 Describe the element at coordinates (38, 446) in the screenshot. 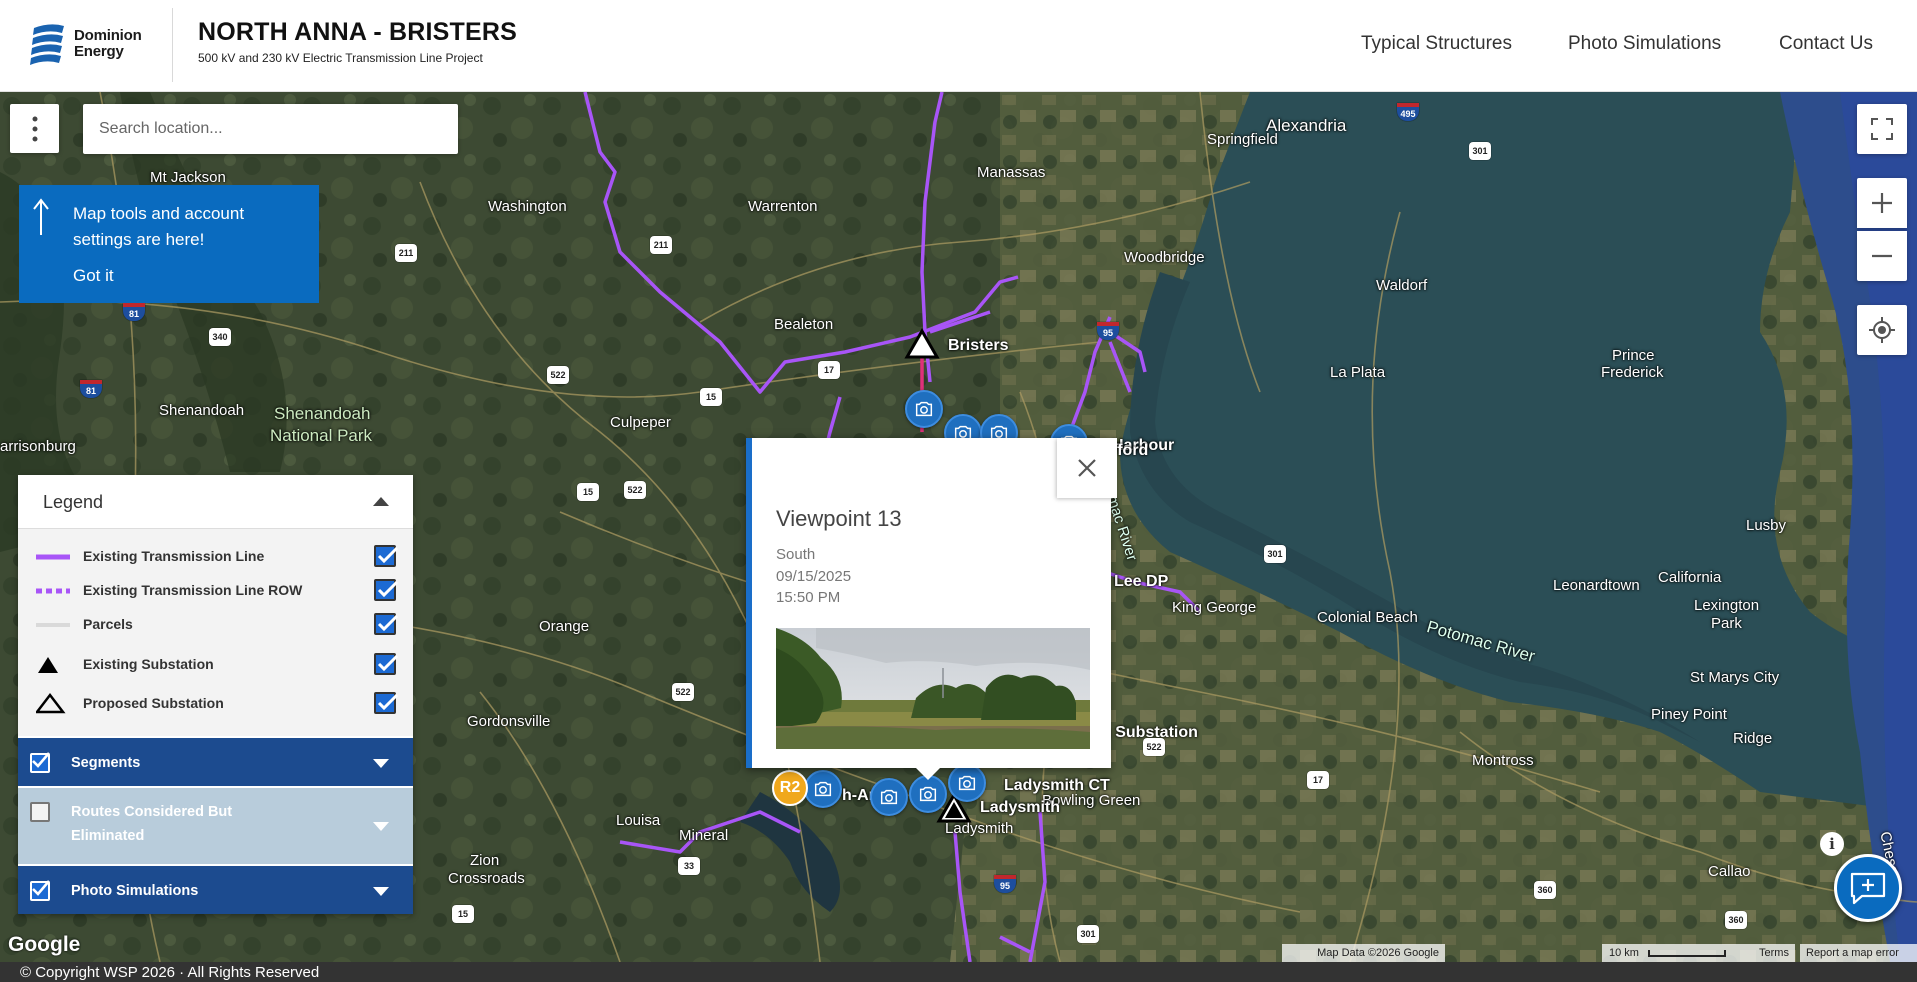

I see `place-label: arrisonburg` at that location.